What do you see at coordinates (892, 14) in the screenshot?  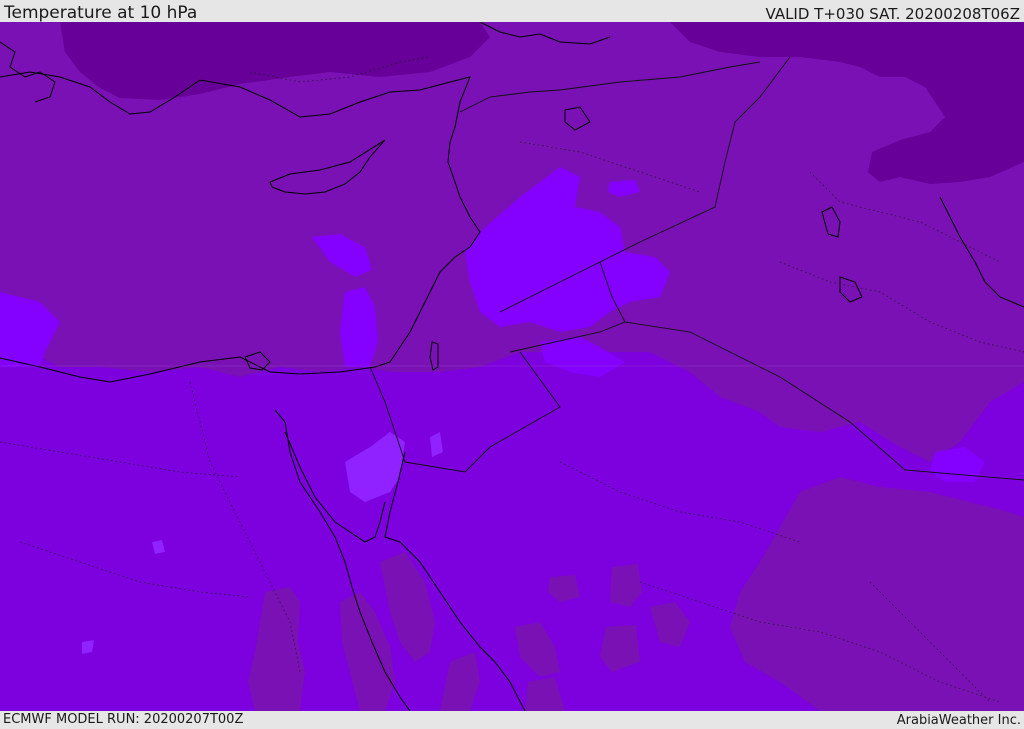 I see `valid-time: VALID T+030 SAT. 20200208T06Z` at bounding box center [892, 14].